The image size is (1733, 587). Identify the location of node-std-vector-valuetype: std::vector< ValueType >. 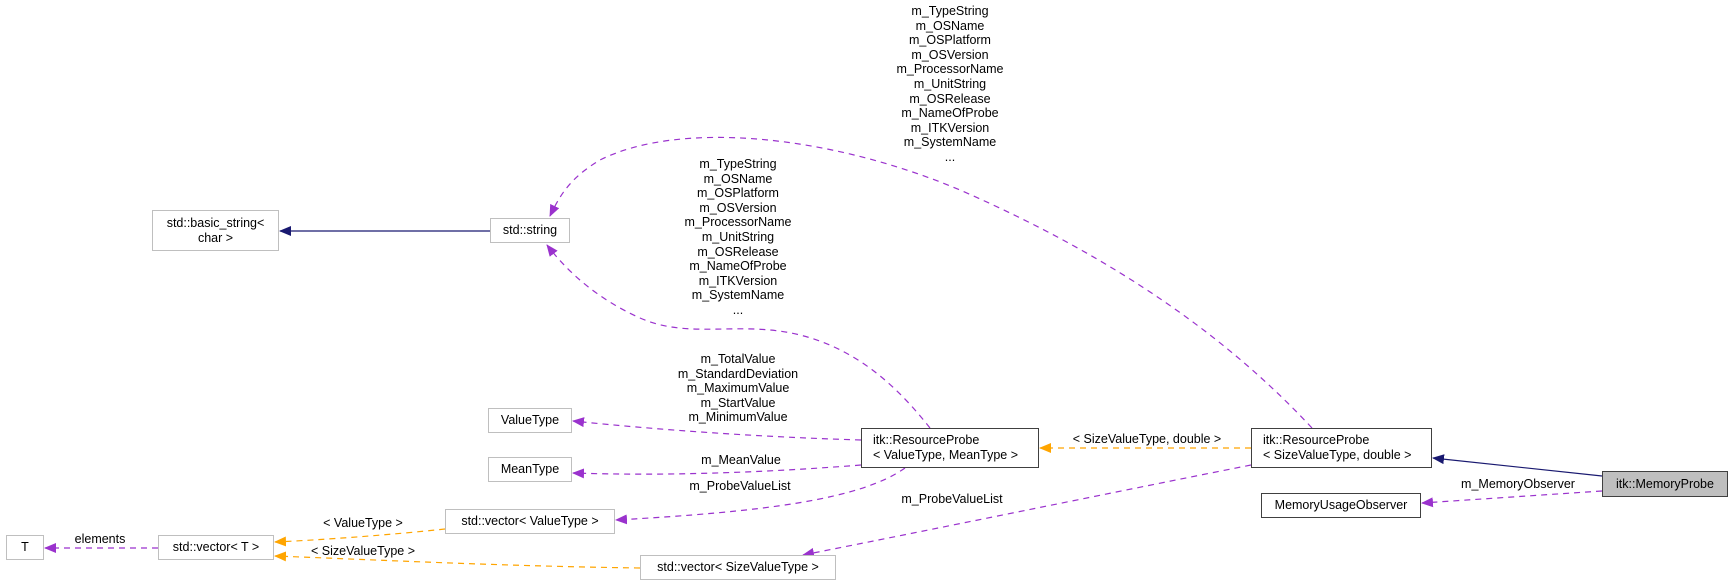
(530, 521).